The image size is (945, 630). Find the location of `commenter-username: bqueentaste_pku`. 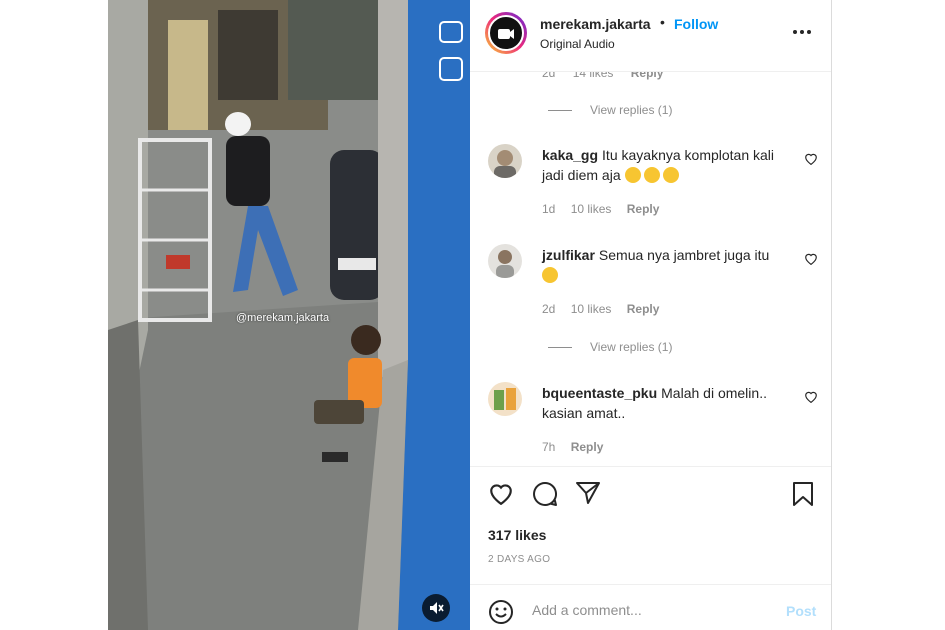

commenter-username: bqueentaste_pku is located at coordinates (599, 393).